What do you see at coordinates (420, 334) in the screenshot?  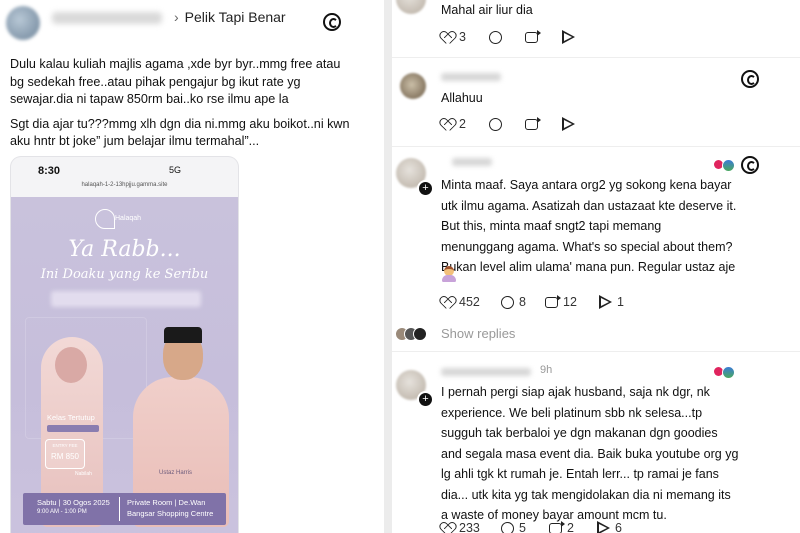 I see `reply-avatar` at bounding box center [420, 334].